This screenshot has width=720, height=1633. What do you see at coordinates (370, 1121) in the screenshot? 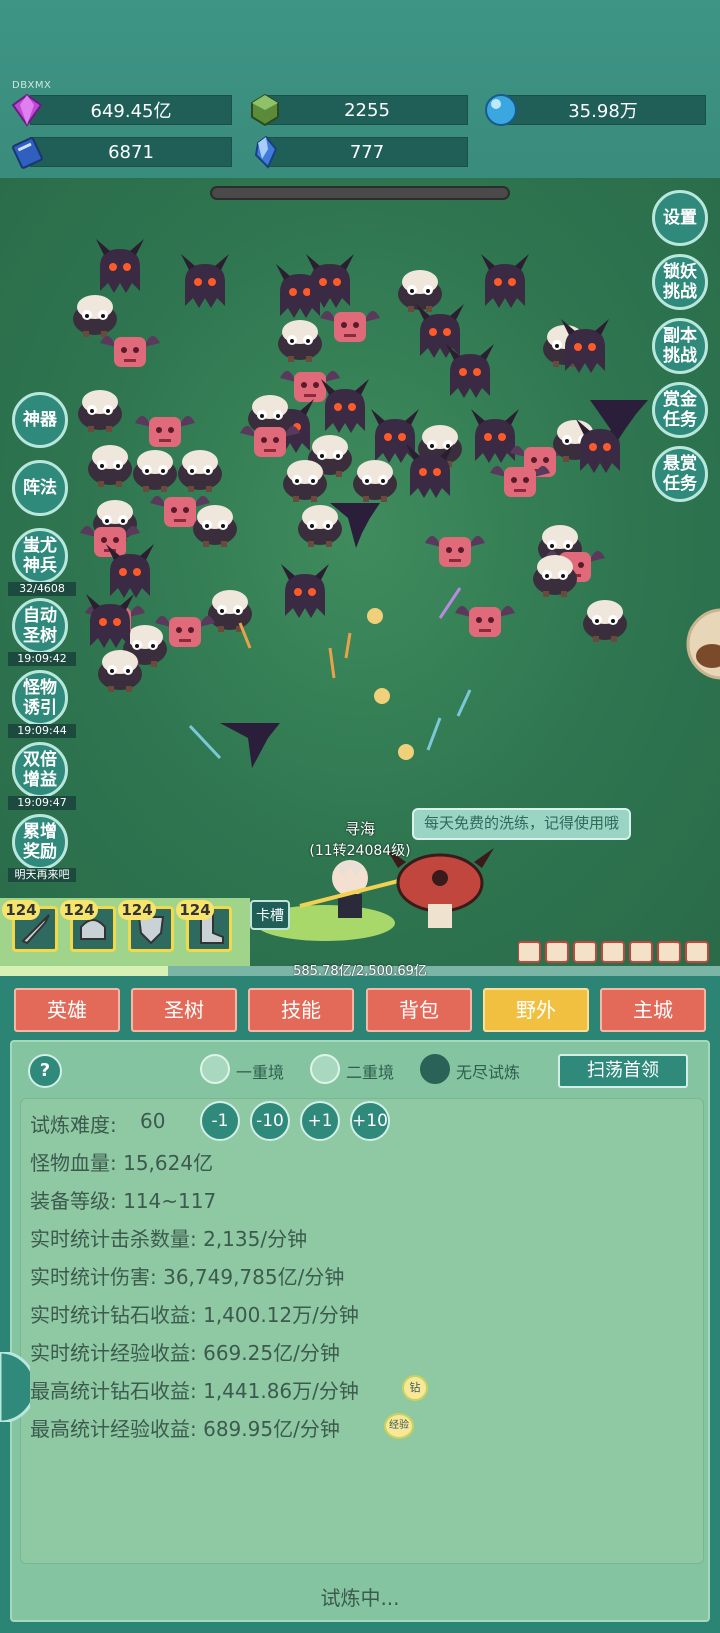
I see `difficulty-plus-10-button: +10` at bounding box center [370, 1121].